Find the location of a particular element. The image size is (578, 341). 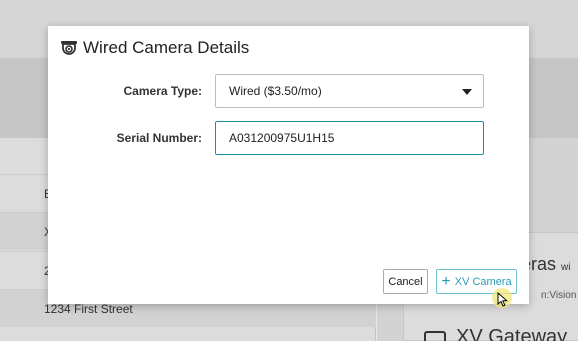

mouse-cursor is located at coordinates (502, 298).